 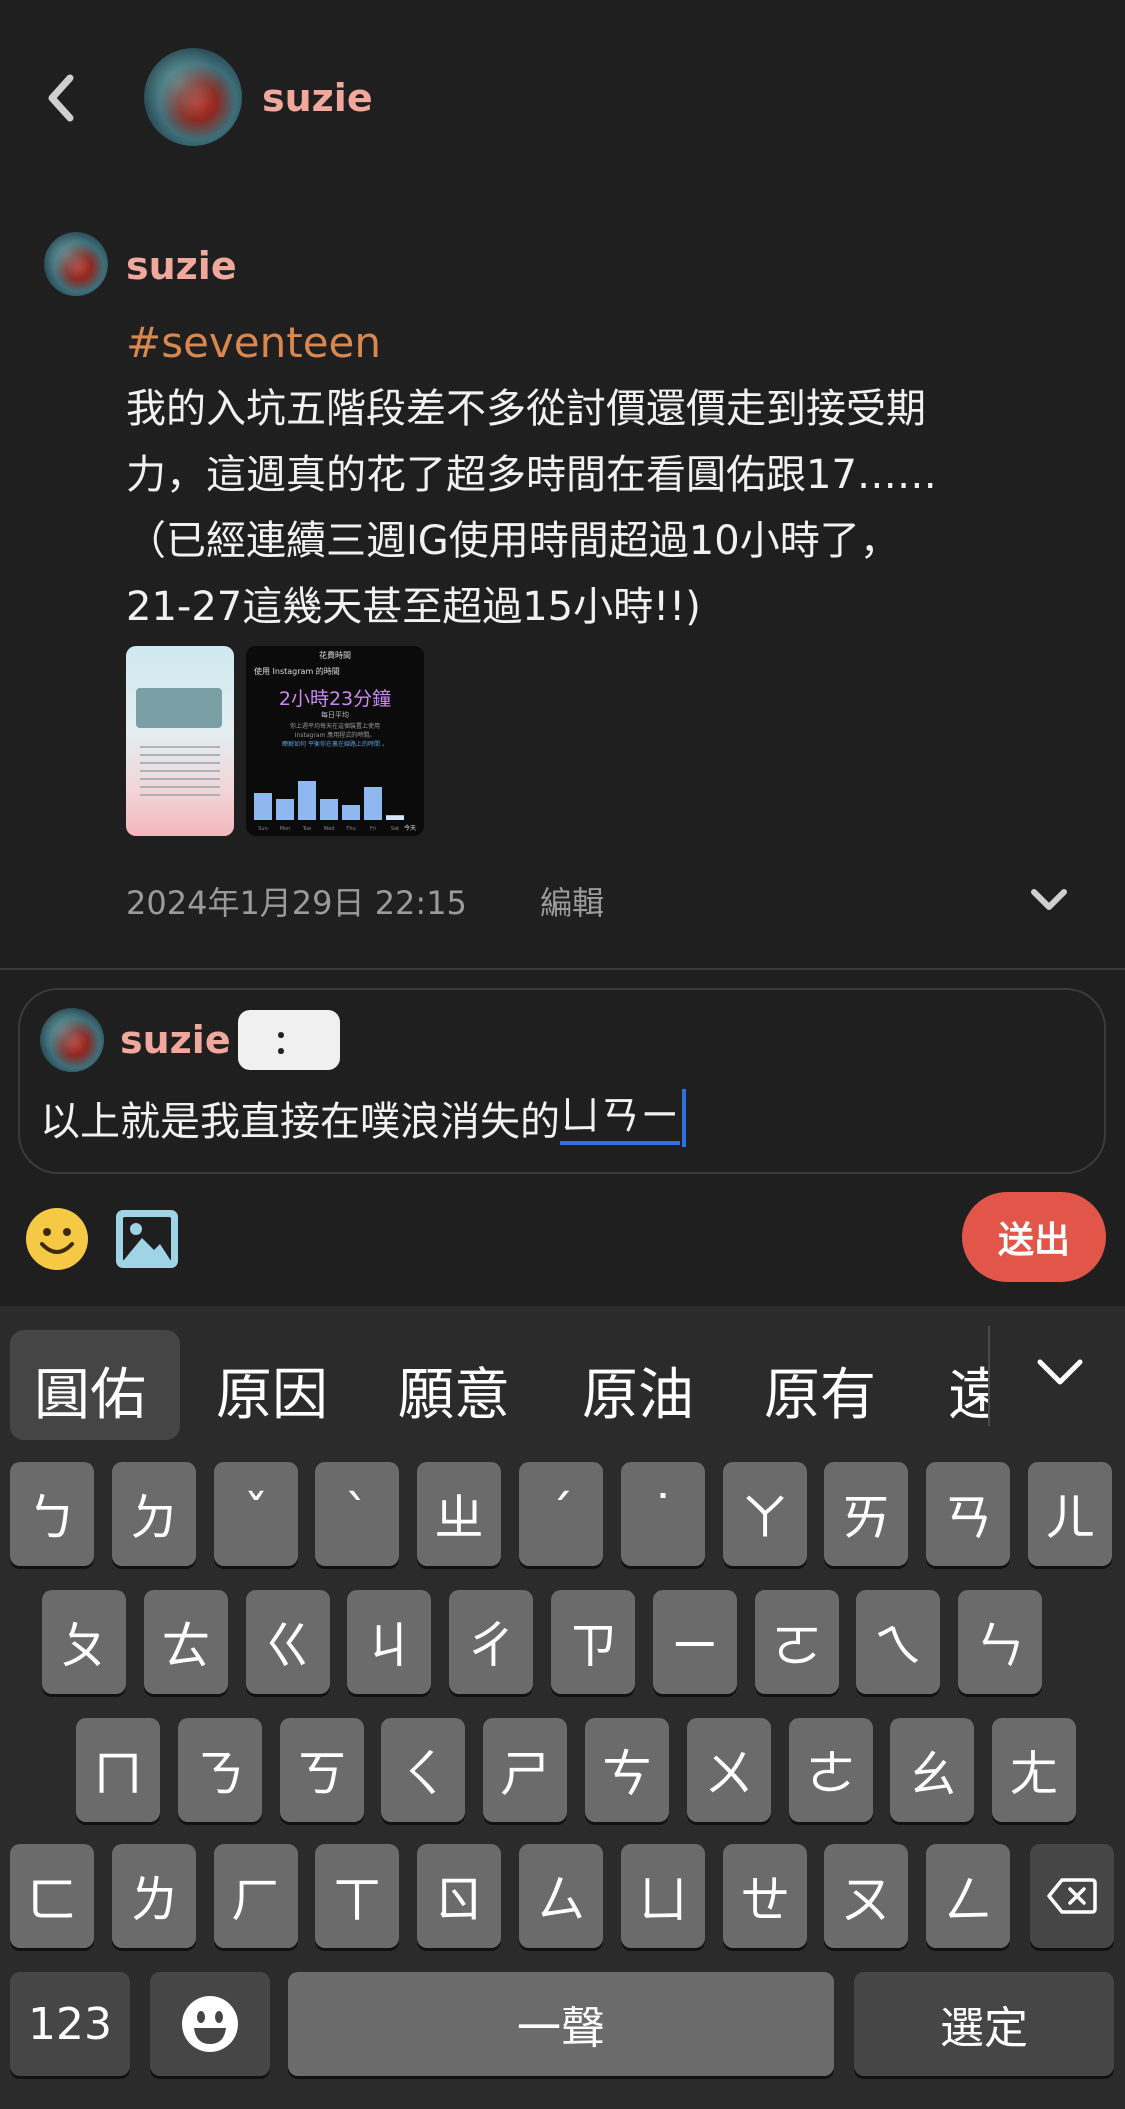 What do you see at coordinates (256, 1514) in the screenshot?
I see `bopomofo-key: ˇ` at bounding box center [256, 1514].